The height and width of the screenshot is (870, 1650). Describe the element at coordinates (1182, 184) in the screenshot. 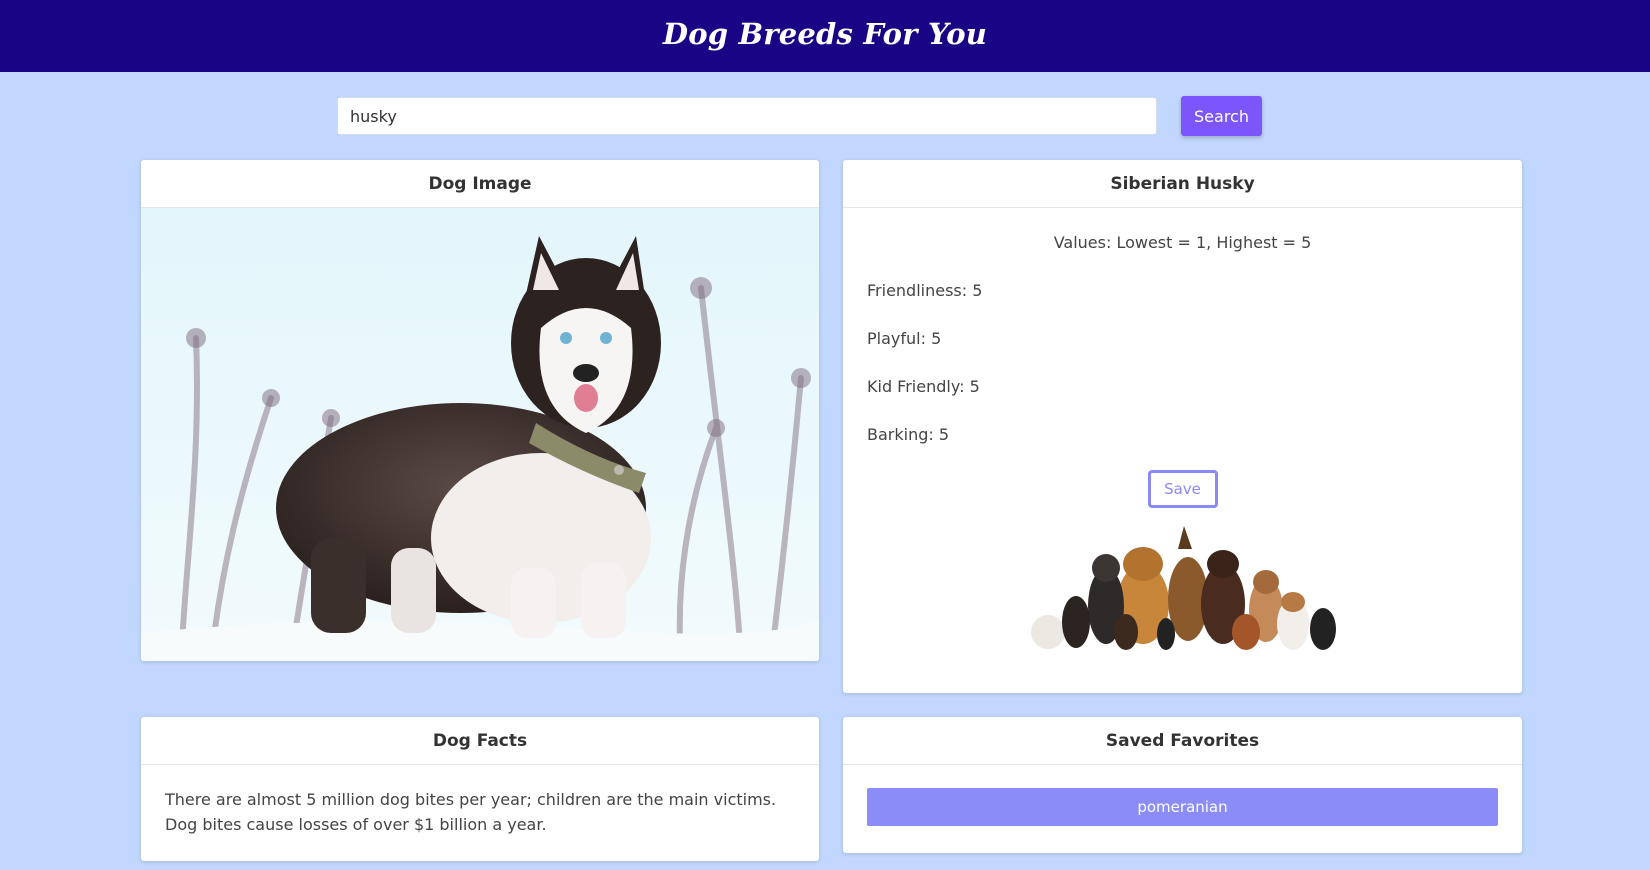

I see `breed-name-title: Siberian Husky` at that location.